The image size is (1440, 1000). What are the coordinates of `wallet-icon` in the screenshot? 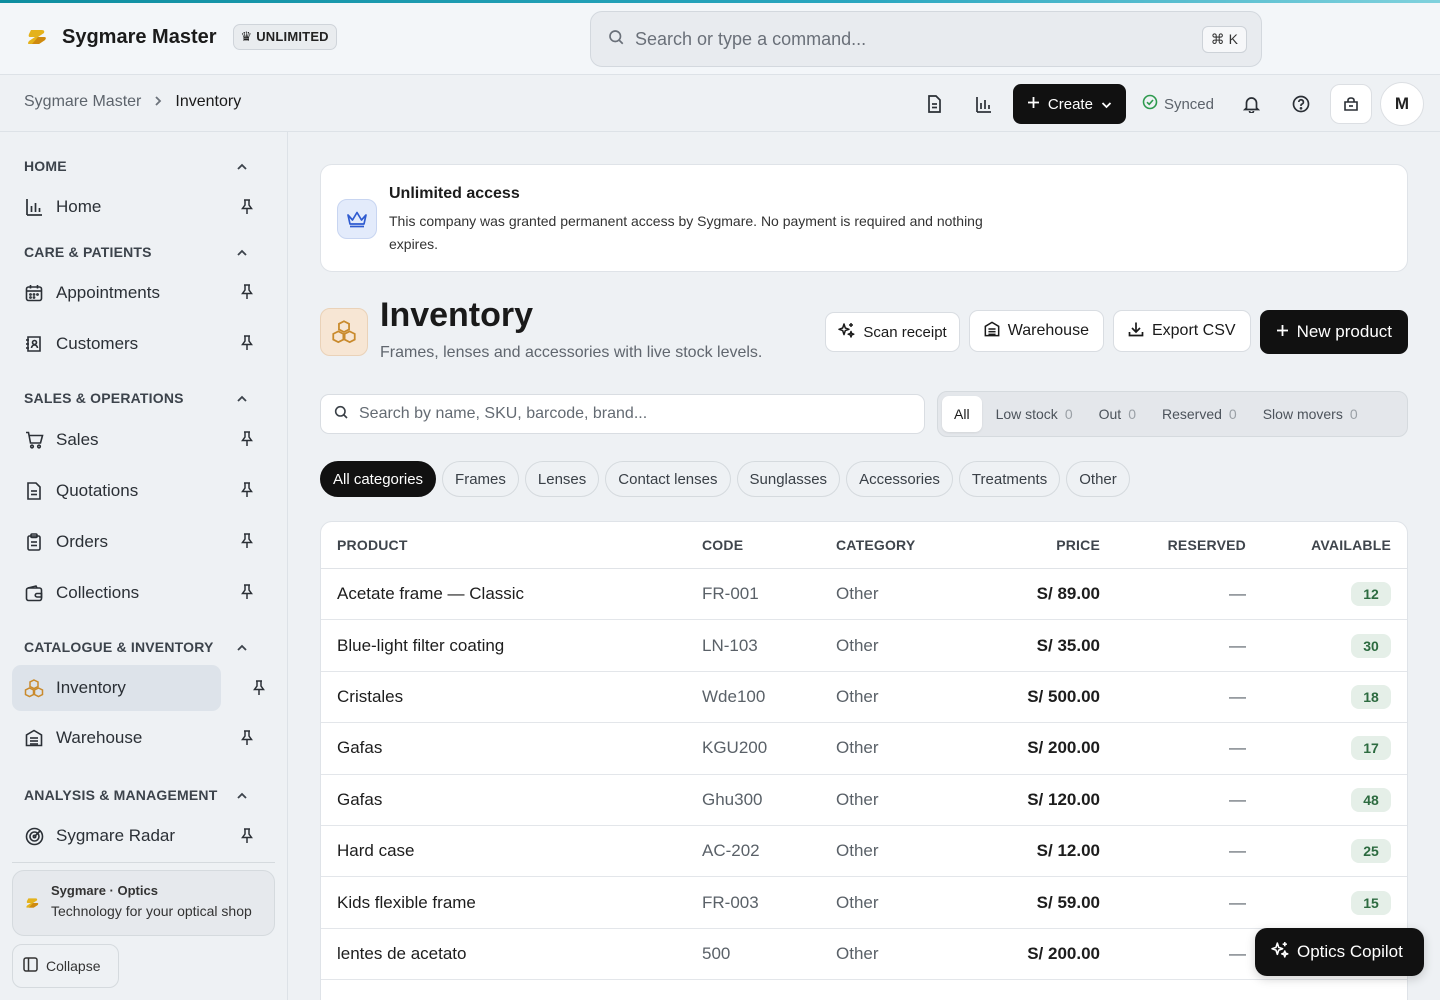 It's located at (34, 593).